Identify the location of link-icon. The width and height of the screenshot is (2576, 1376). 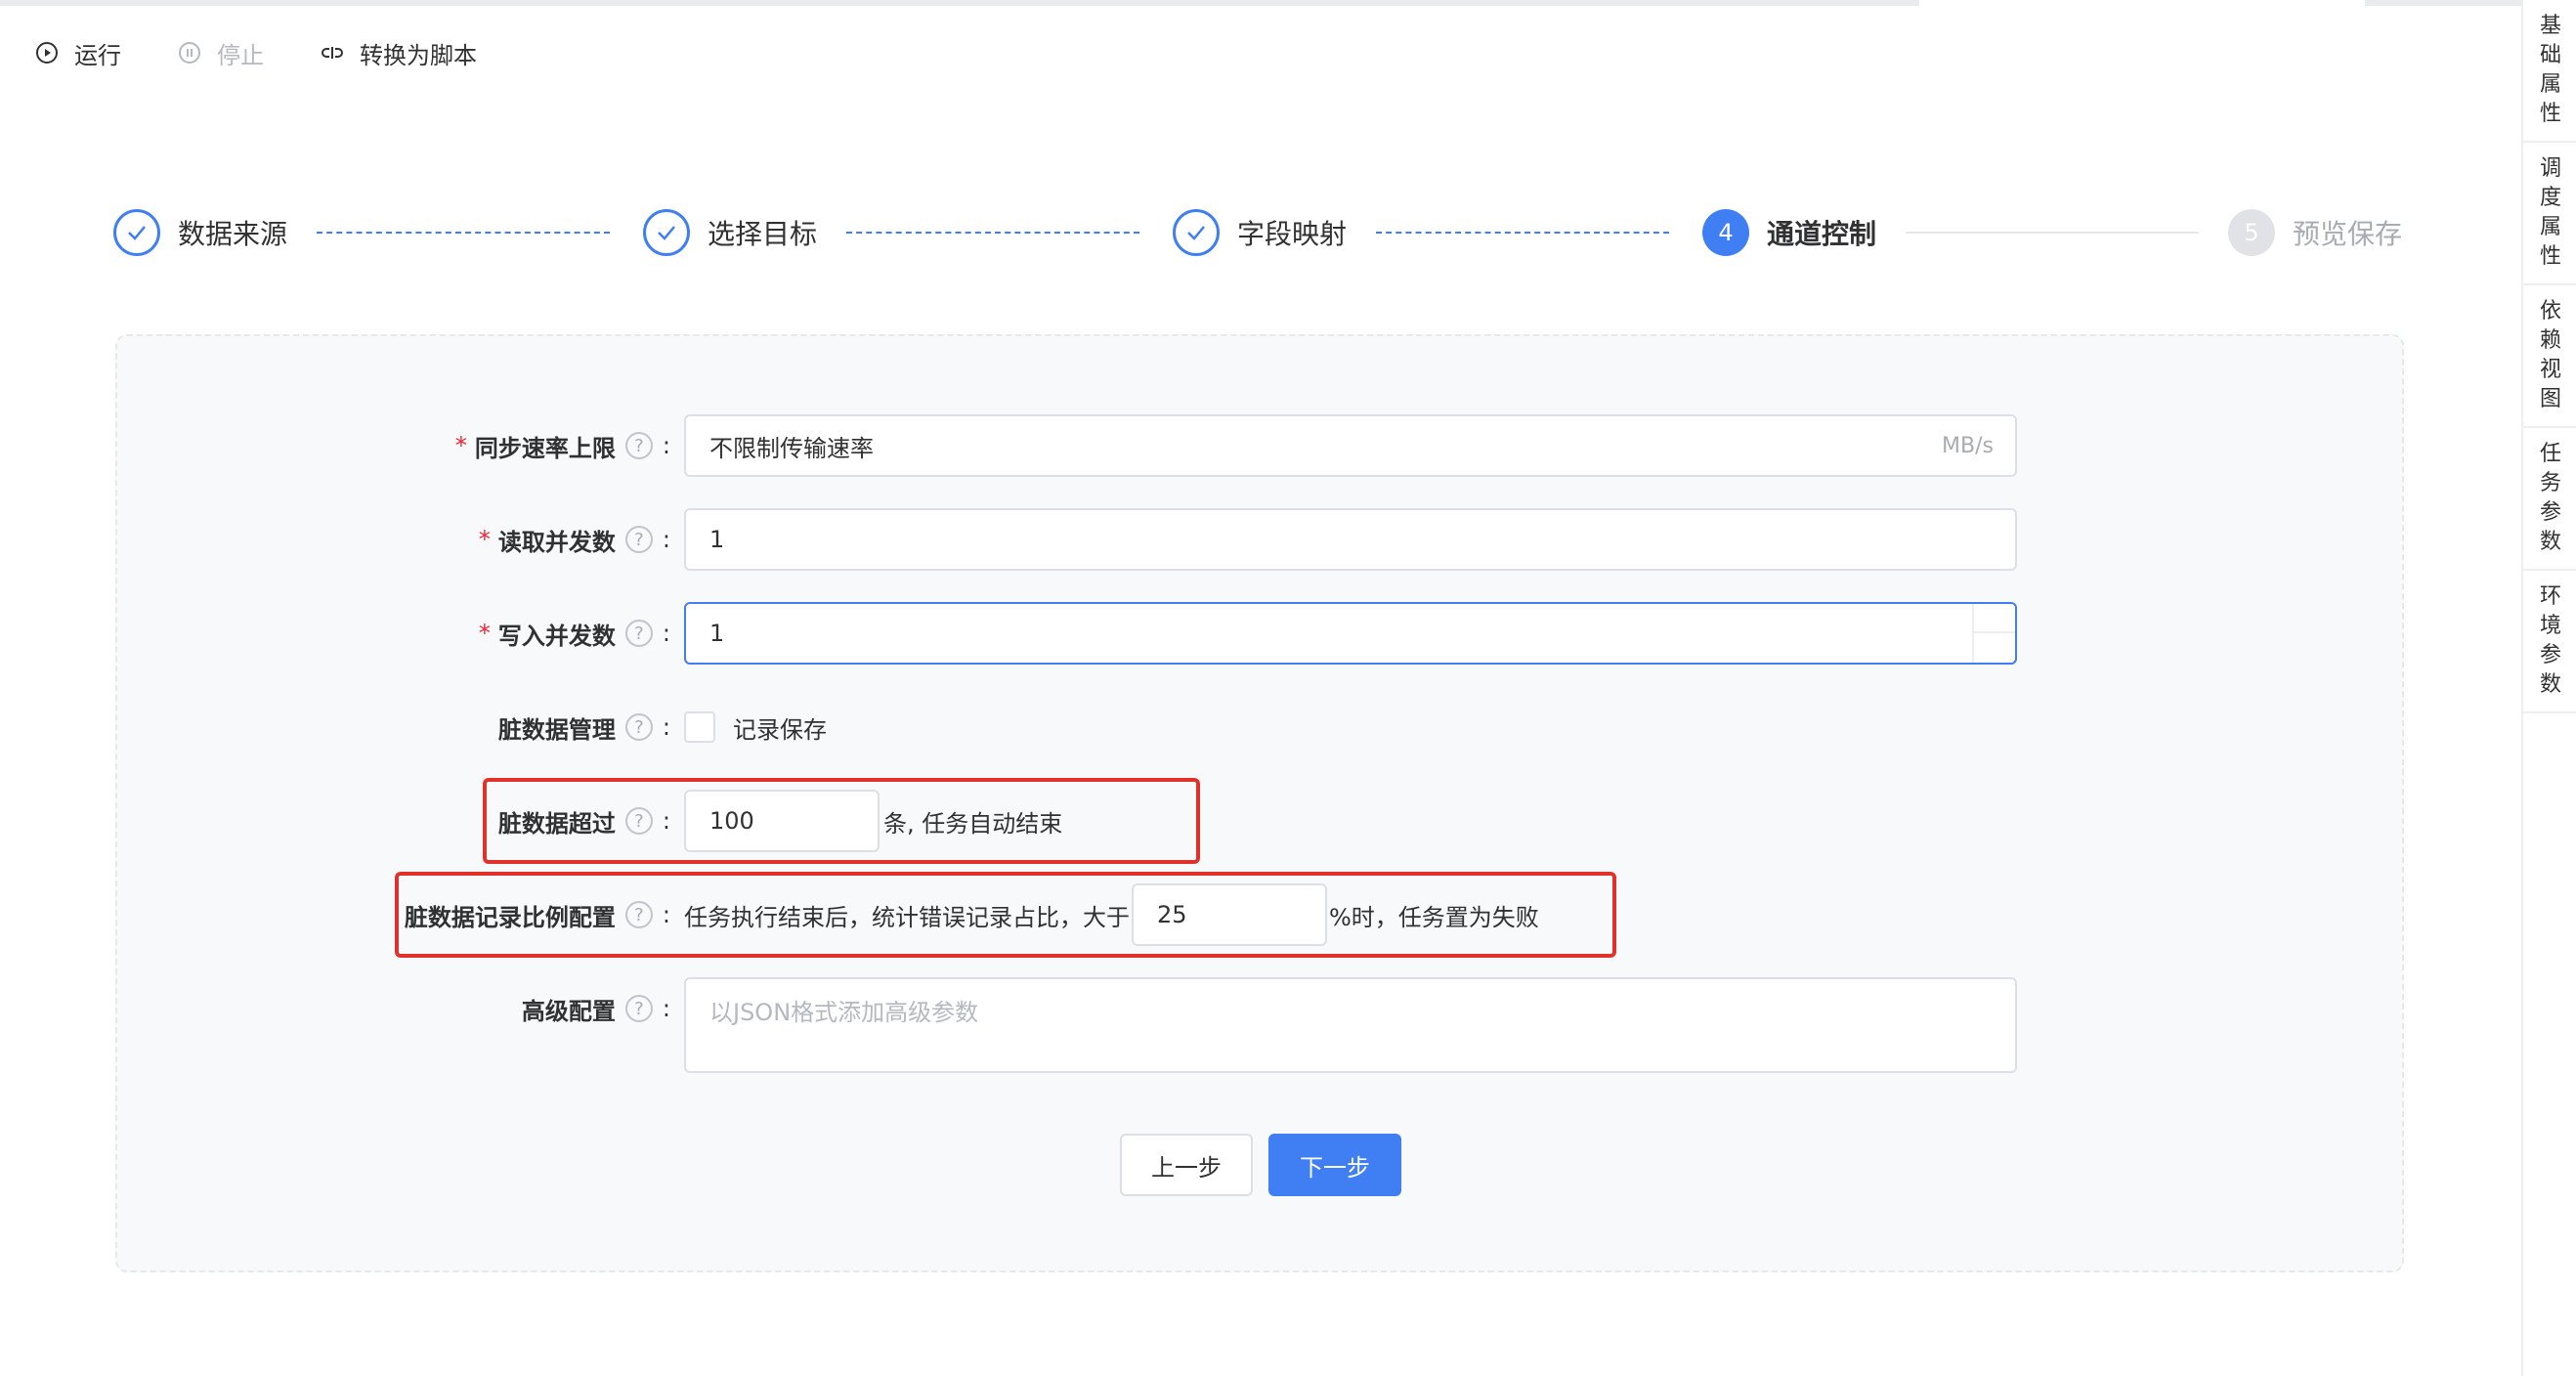
(332, 52).